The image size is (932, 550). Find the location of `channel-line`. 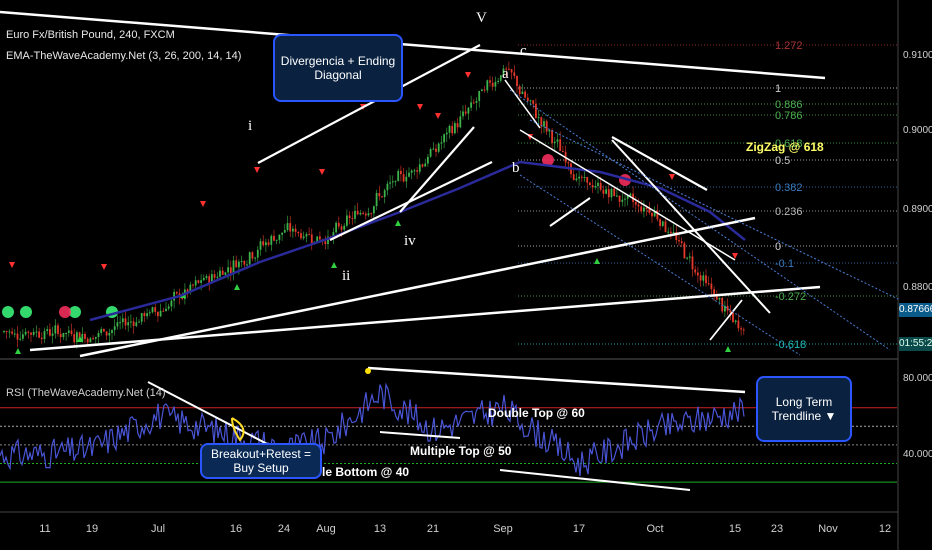

channel-line is located at coordinates (715, 210).